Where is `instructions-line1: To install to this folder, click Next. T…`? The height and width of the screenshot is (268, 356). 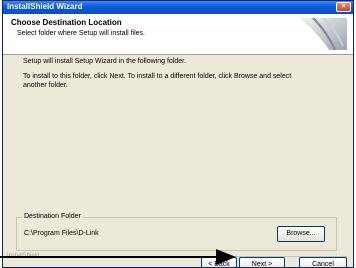 instructions-line1: To install to this folder, click Next. T… is located at coordinates (157, 76).